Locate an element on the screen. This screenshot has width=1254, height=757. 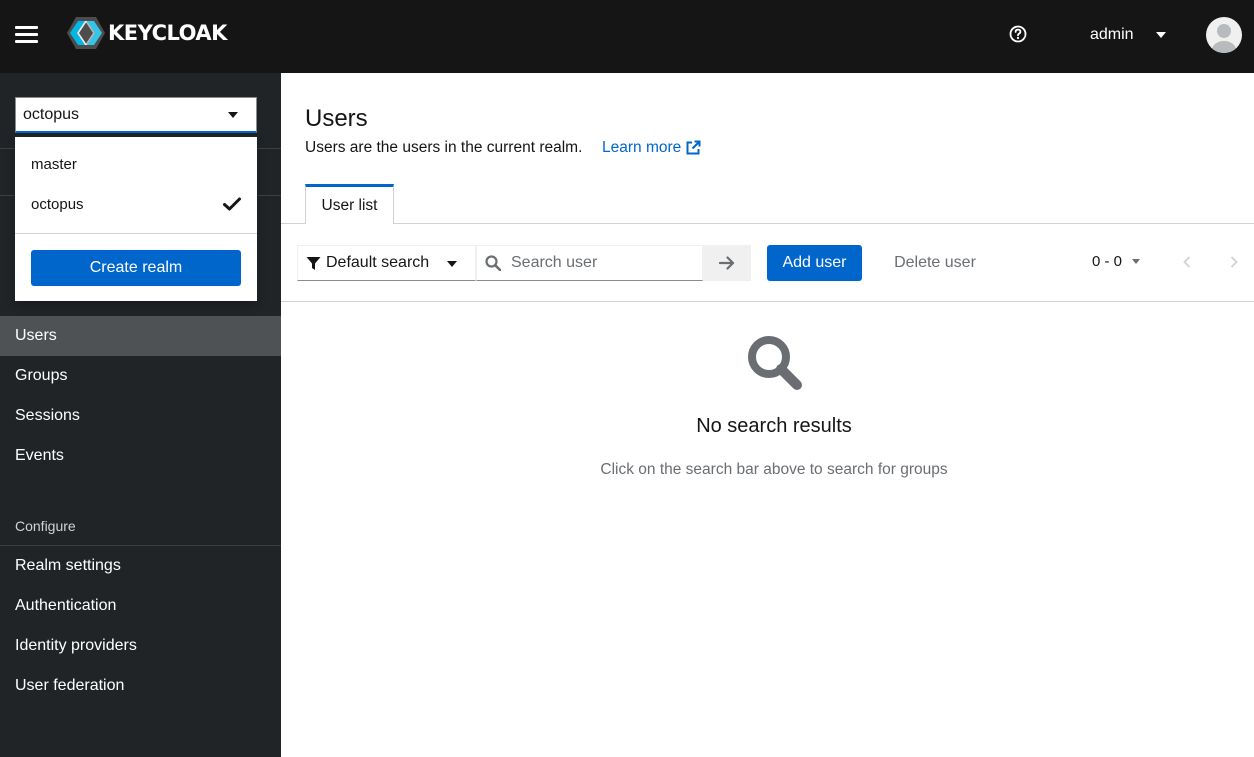
search-box is located at coordinates (589, 263).